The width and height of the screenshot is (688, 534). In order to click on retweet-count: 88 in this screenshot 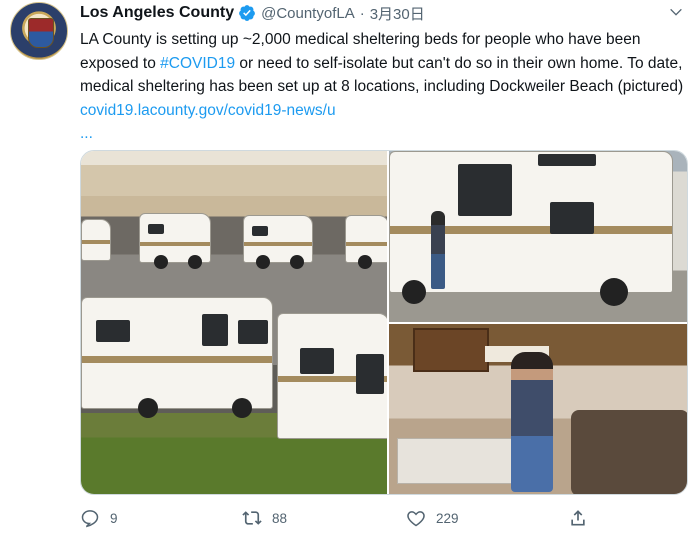, I will do `click(280, 518)`.